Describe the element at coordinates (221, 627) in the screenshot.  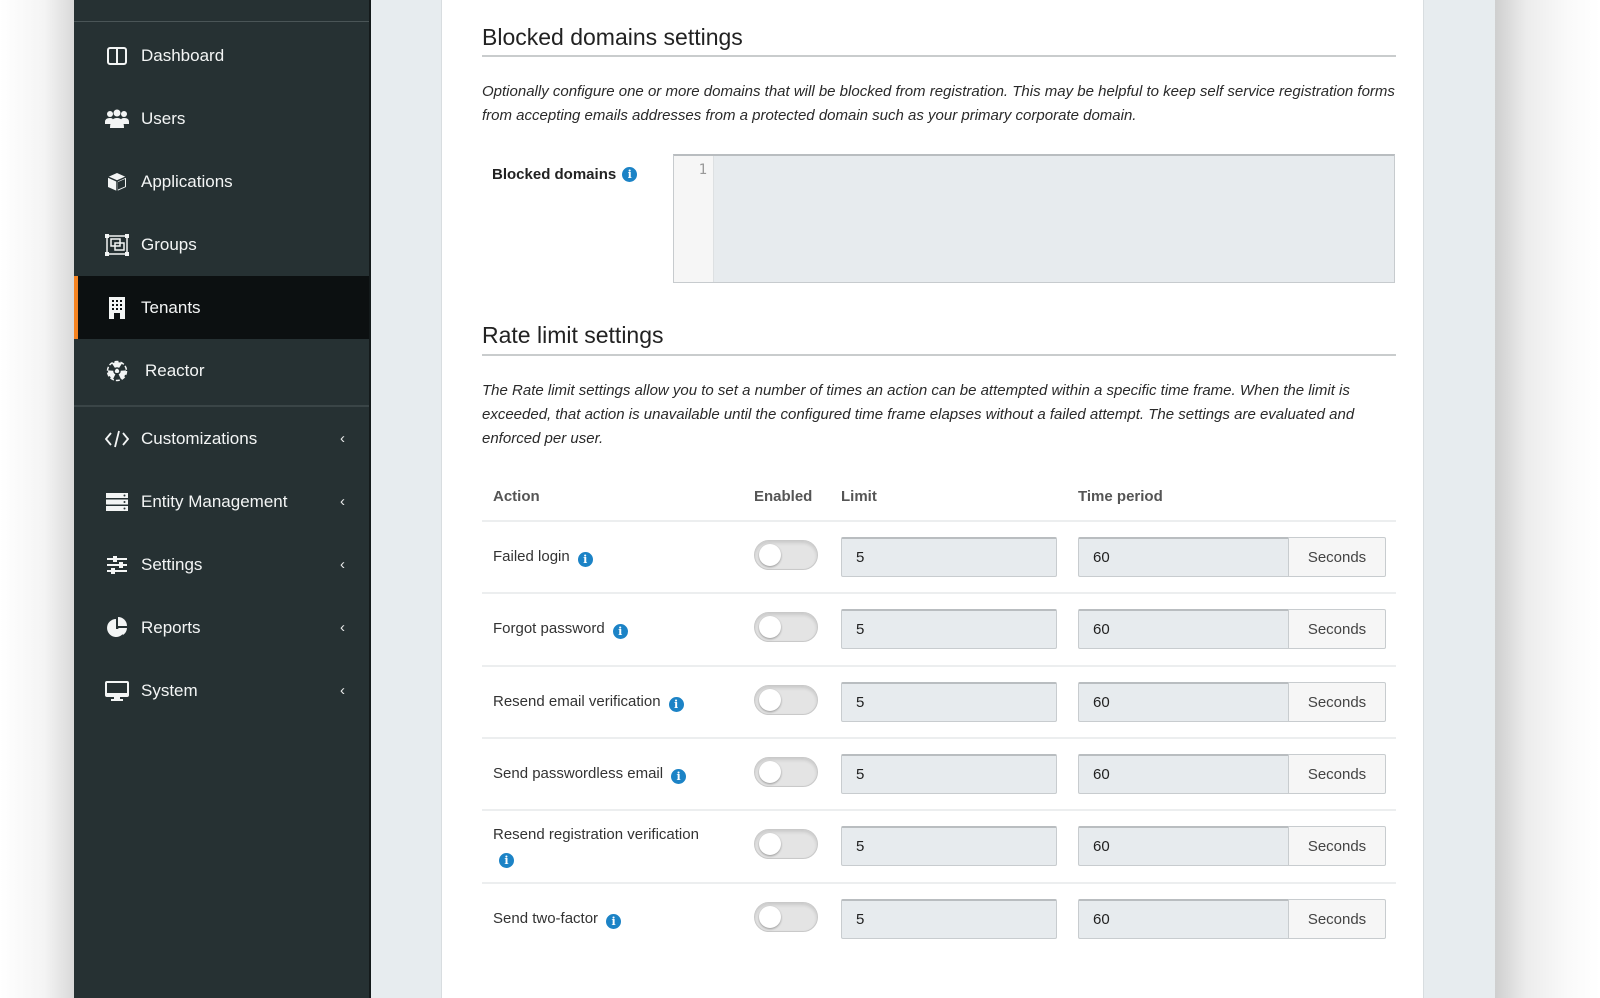
I see `sidebar-item-reports: Reports ‹` at that location.